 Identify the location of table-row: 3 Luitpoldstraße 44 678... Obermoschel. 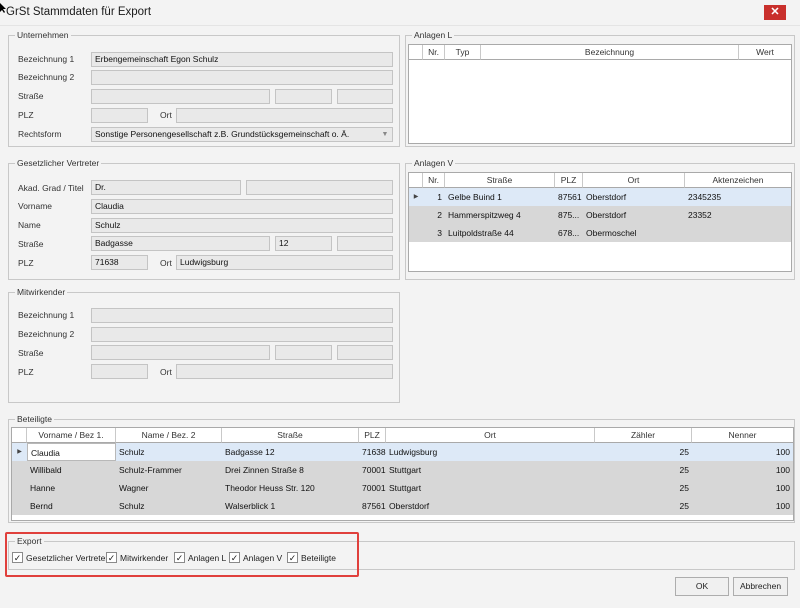
(600, 233).